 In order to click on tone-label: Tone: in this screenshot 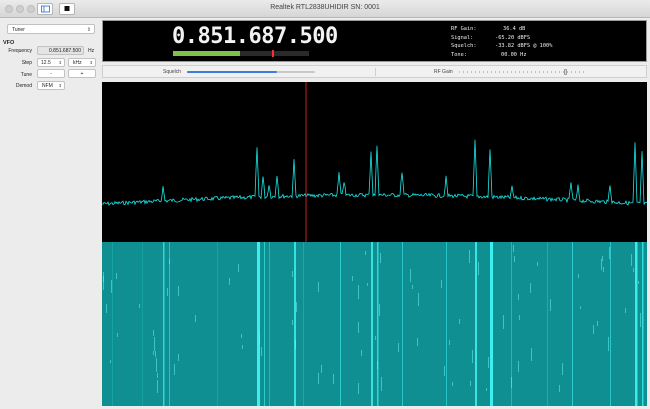, I will do `click(459, 55)`.